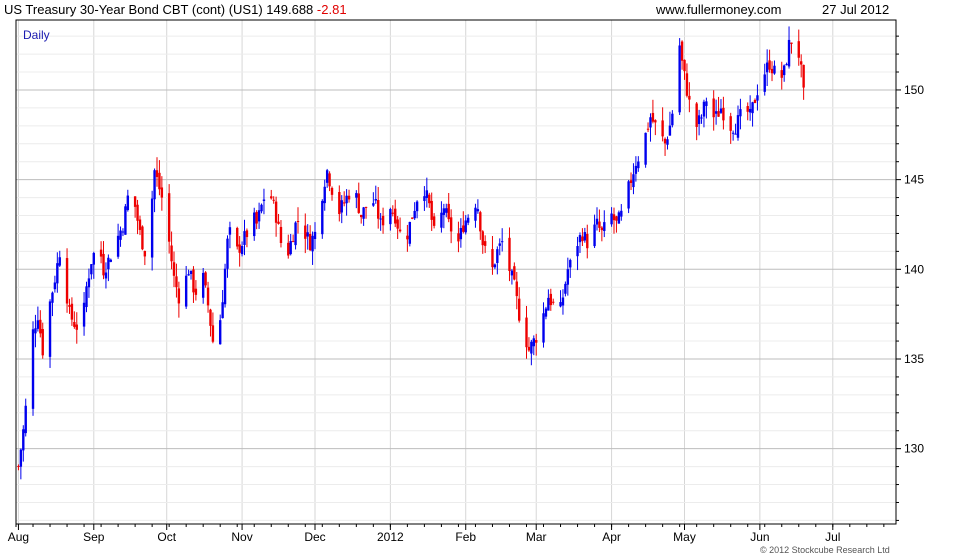  What do you see at coordinates (759, 537) in the screenshot?
I see `x-tick-label-10: Jun` at bounding box center [759, 537].